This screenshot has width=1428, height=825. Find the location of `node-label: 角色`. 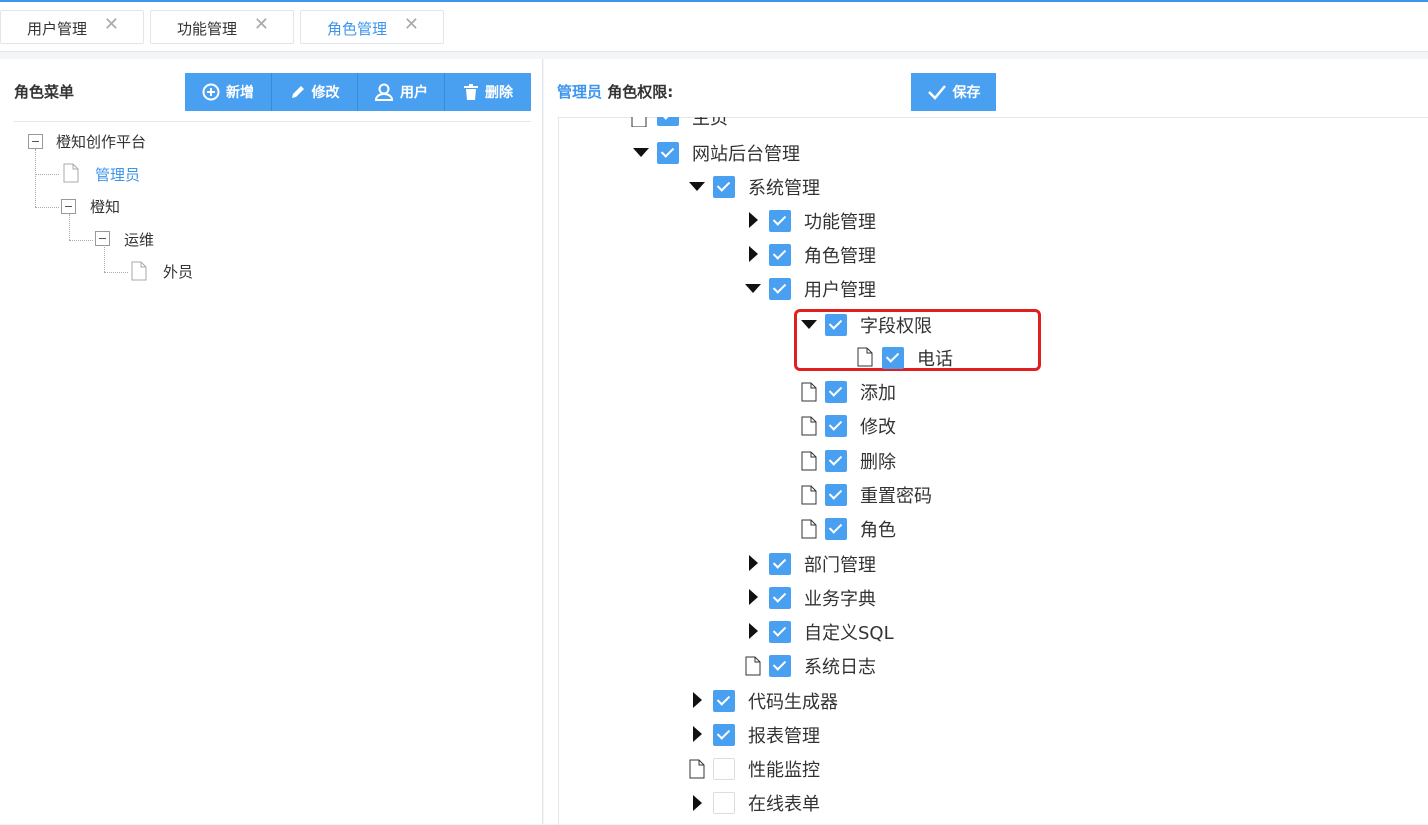

node-label: 角色 is located at coordinates (878, 529).